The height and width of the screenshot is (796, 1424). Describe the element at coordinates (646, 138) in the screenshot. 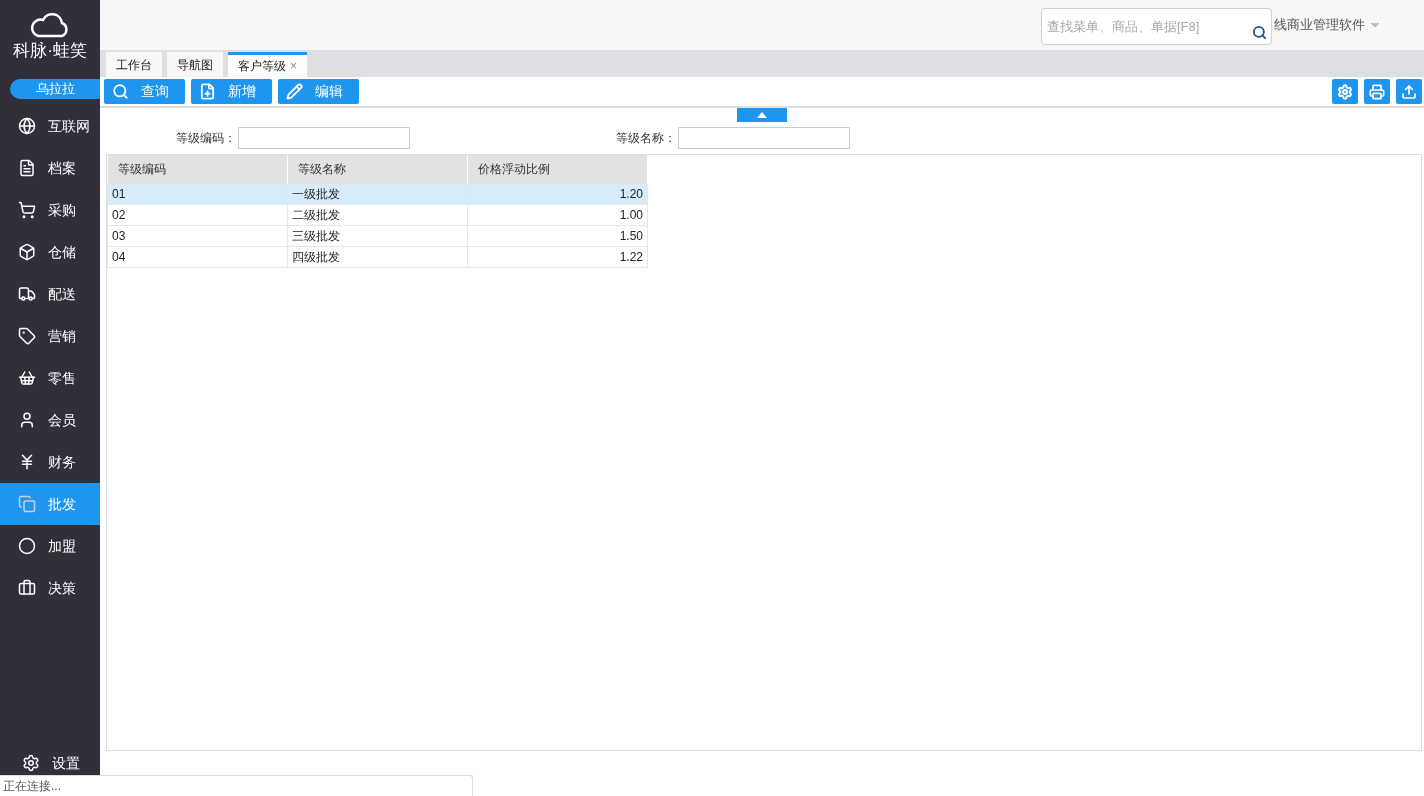

I see `filter-label: 等级名称：` at that location.